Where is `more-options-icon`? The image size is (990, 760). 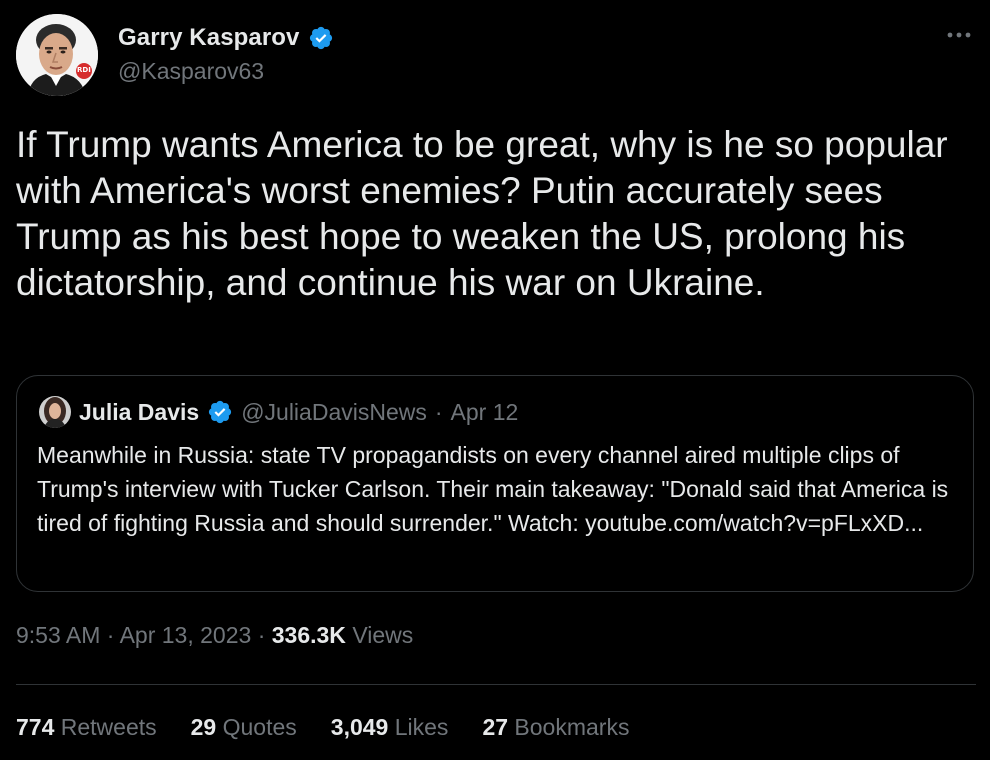 more-options-icon is located at coordinates (959, 35).